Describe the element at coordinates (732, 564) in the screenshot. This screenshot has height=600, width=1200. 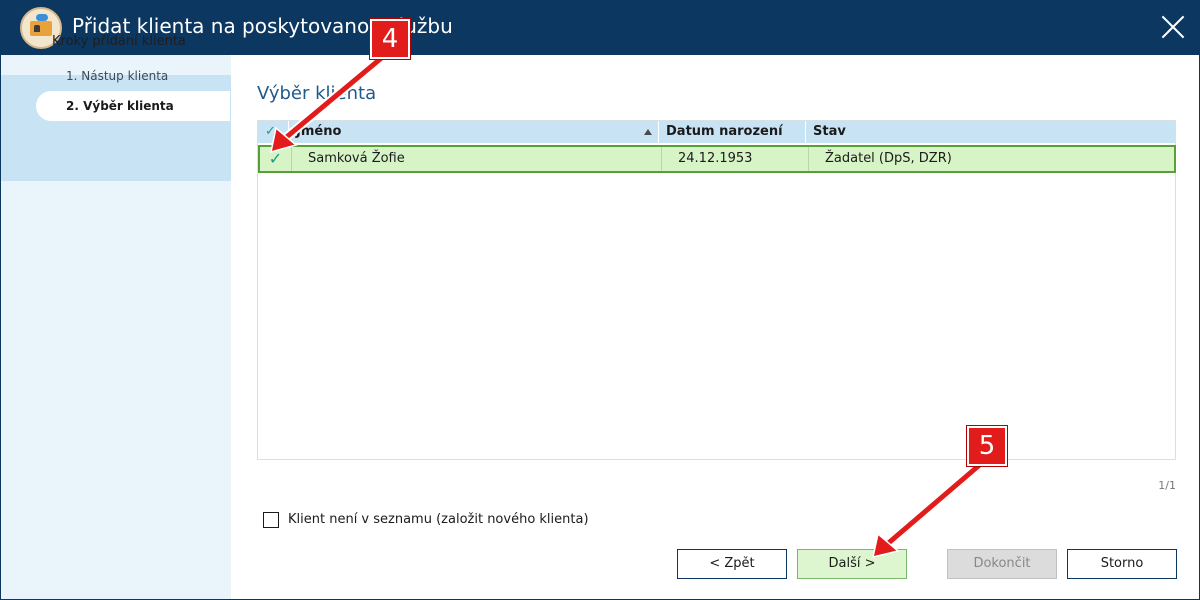
I see `back-button: < Zpět` at that location.